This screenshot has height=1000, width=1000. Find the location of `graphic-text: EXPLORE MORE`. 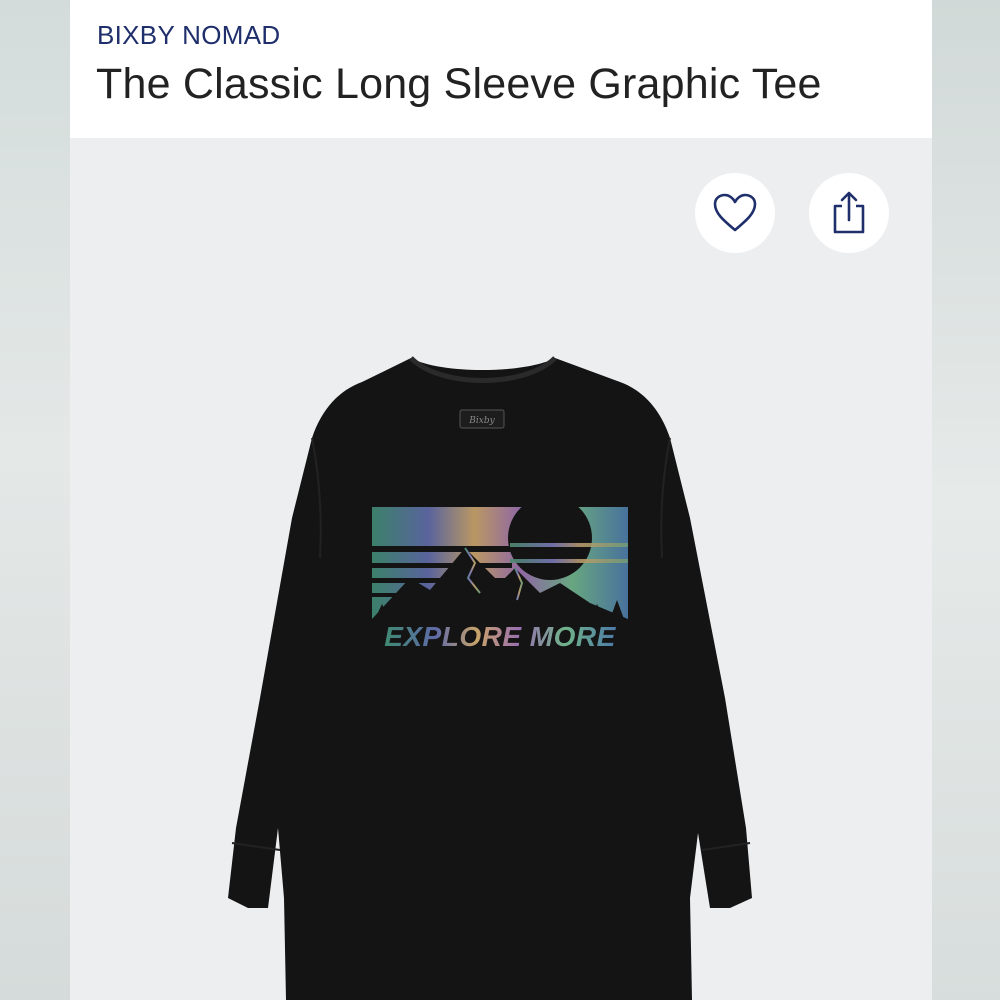

graphic-text: EXPLORE MORE is located at coordinates (500, 636).